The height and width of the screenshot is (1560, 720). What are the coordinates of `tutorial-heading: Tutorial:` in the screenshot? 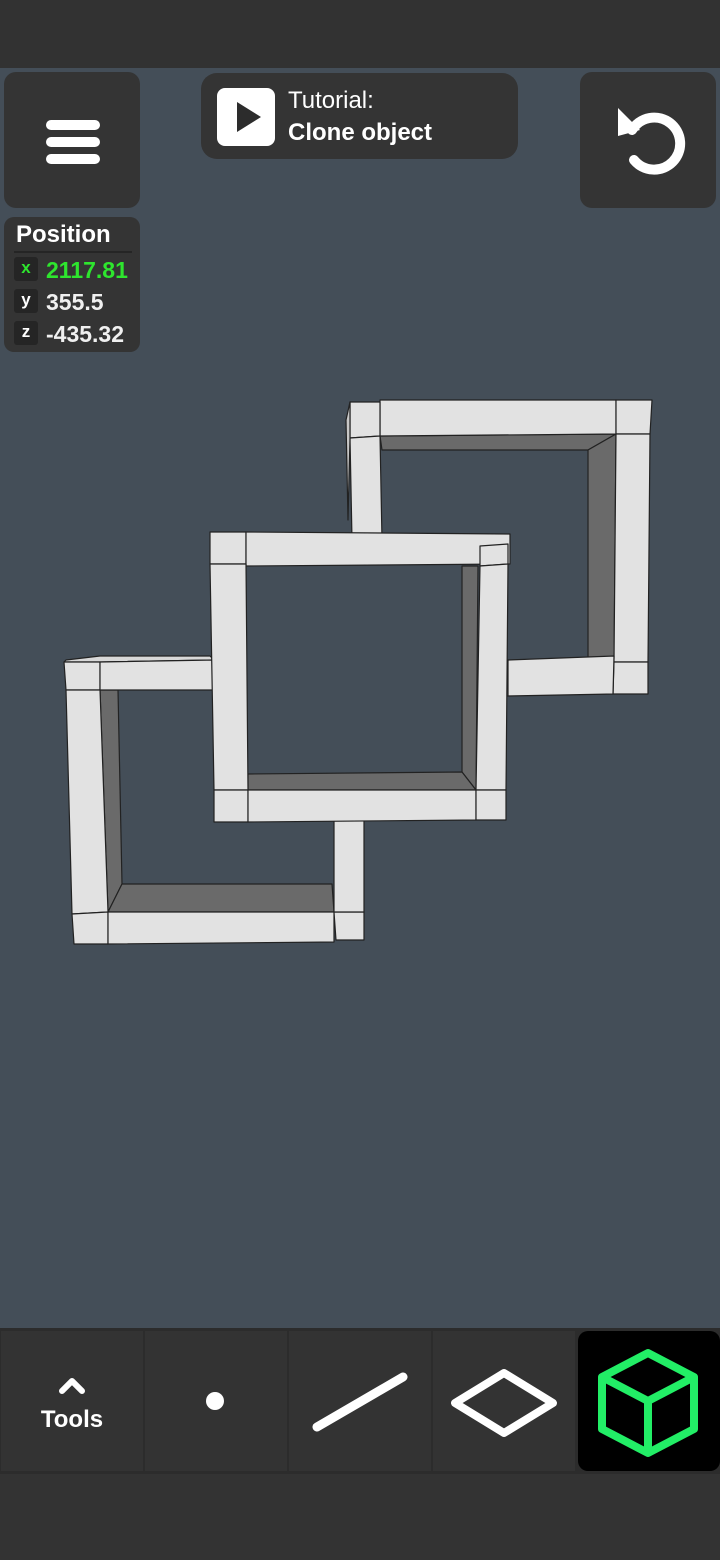 It's located at (331, 100).